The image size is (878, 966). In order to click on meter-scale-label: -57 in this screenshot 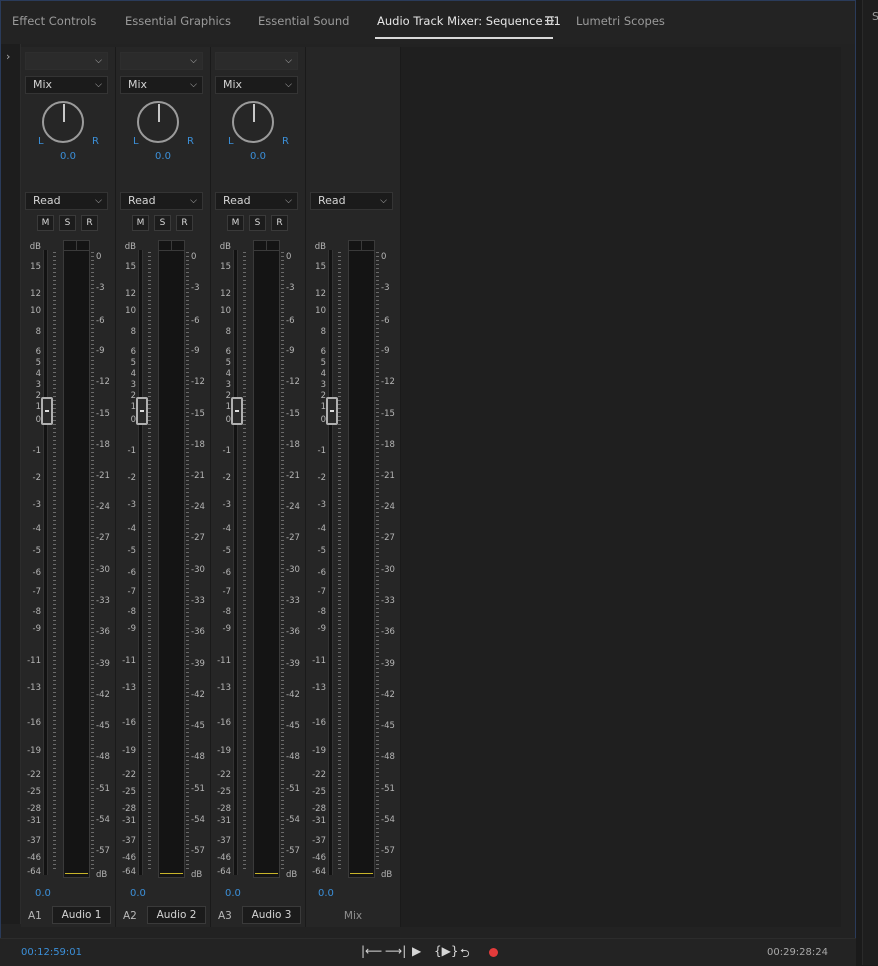, I will do `click(388, 851)`.